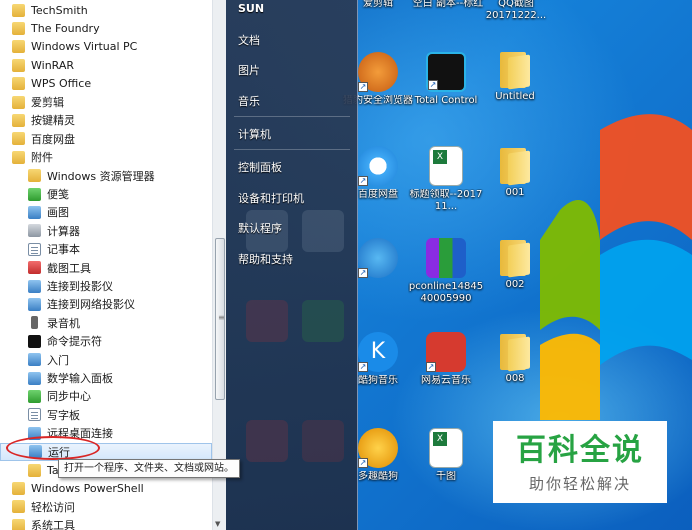 The height and width of the screenshot is (530, 692). Describe the element at coordinates (63, 231) in the screenshot. I see `program-item-label: 计算器` at that location.